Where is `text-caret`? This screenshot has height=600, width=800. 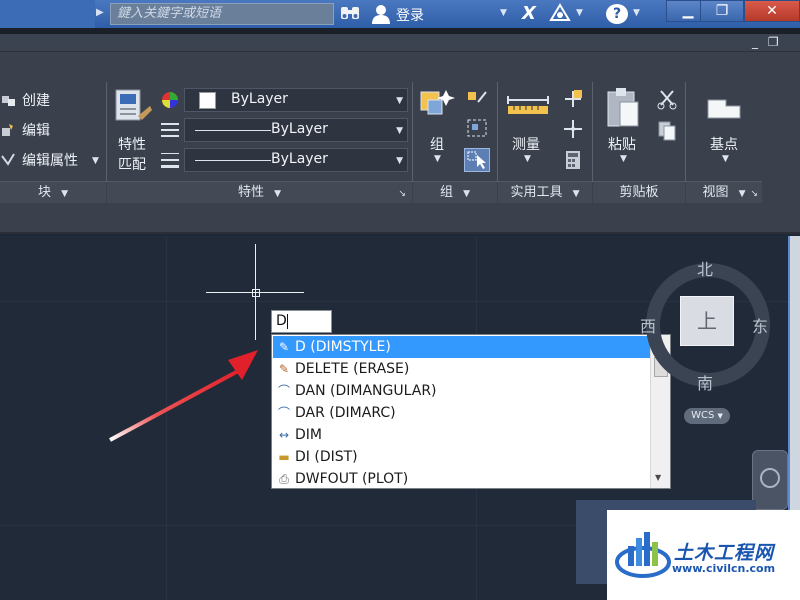 text-caret is located at coordinates (287, 321).